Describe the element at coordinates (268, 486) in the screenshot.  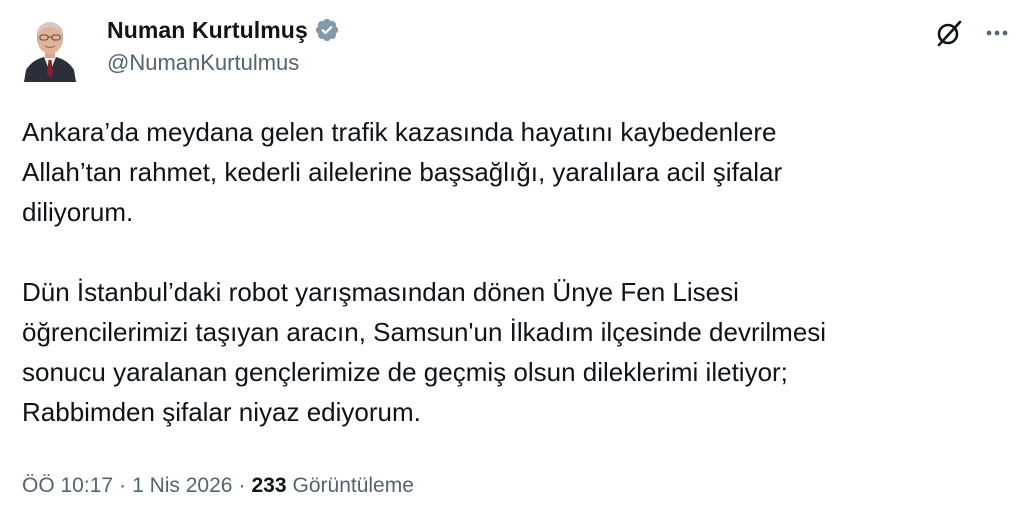
I see `views-count: 233` at that location.